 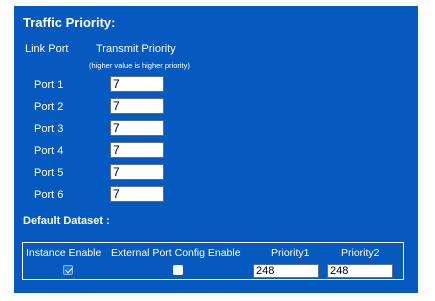 What do you see at coordinates (137, 194) in the screenshot?
I see `port-6-priority-input` at bounding box center [137, 194].